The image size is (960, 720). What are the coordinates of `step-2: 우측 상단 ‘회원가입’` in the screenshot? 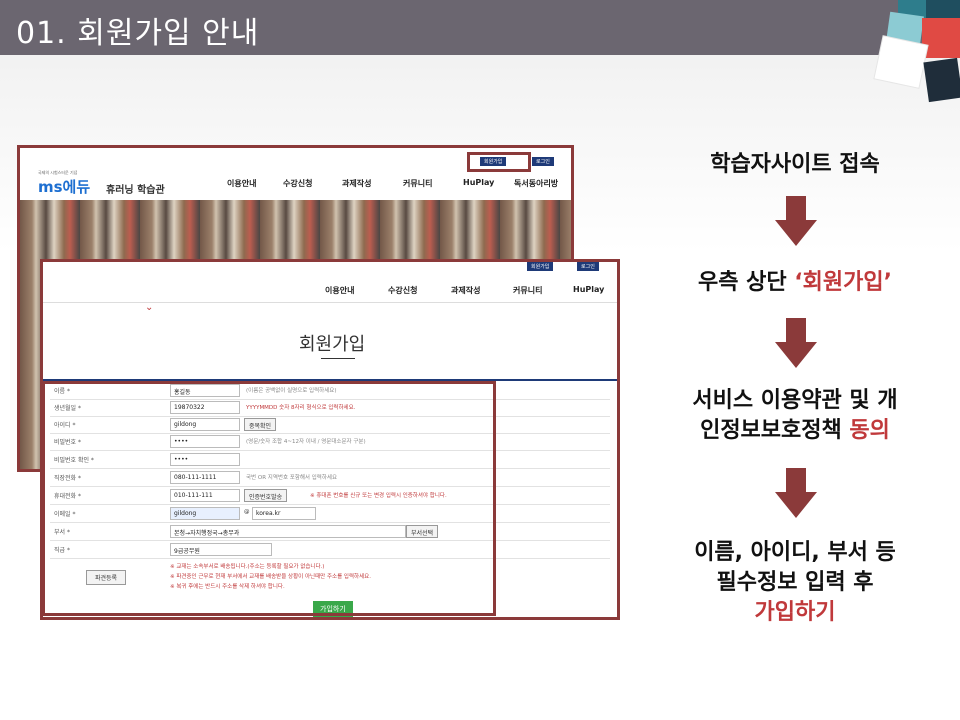 It's located at (795, 283).